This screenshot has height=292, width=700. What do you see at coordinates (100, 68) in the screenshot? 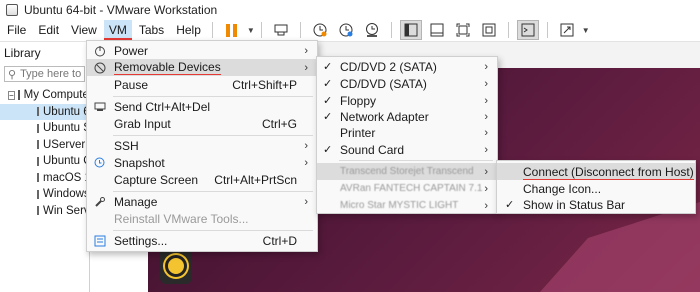
I see `removable-devices-icon` at bounding box center [100, 68].